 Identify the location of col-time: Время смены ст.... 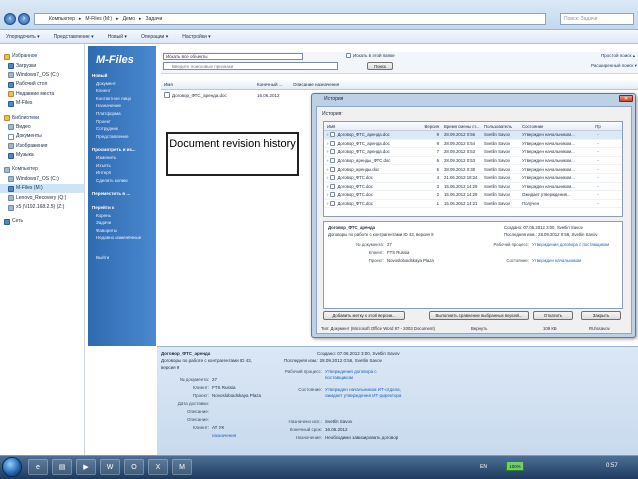
(464, 126).